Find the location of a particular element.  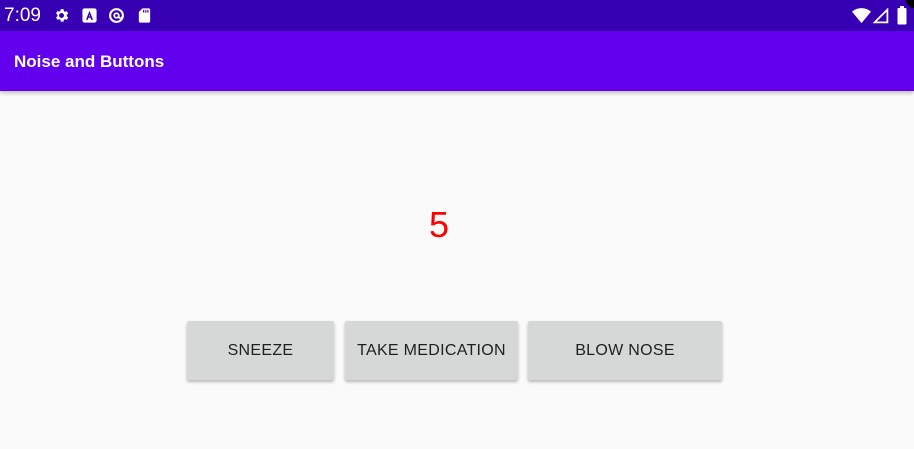

at-sign-icon is located at coordinates (116, 15).